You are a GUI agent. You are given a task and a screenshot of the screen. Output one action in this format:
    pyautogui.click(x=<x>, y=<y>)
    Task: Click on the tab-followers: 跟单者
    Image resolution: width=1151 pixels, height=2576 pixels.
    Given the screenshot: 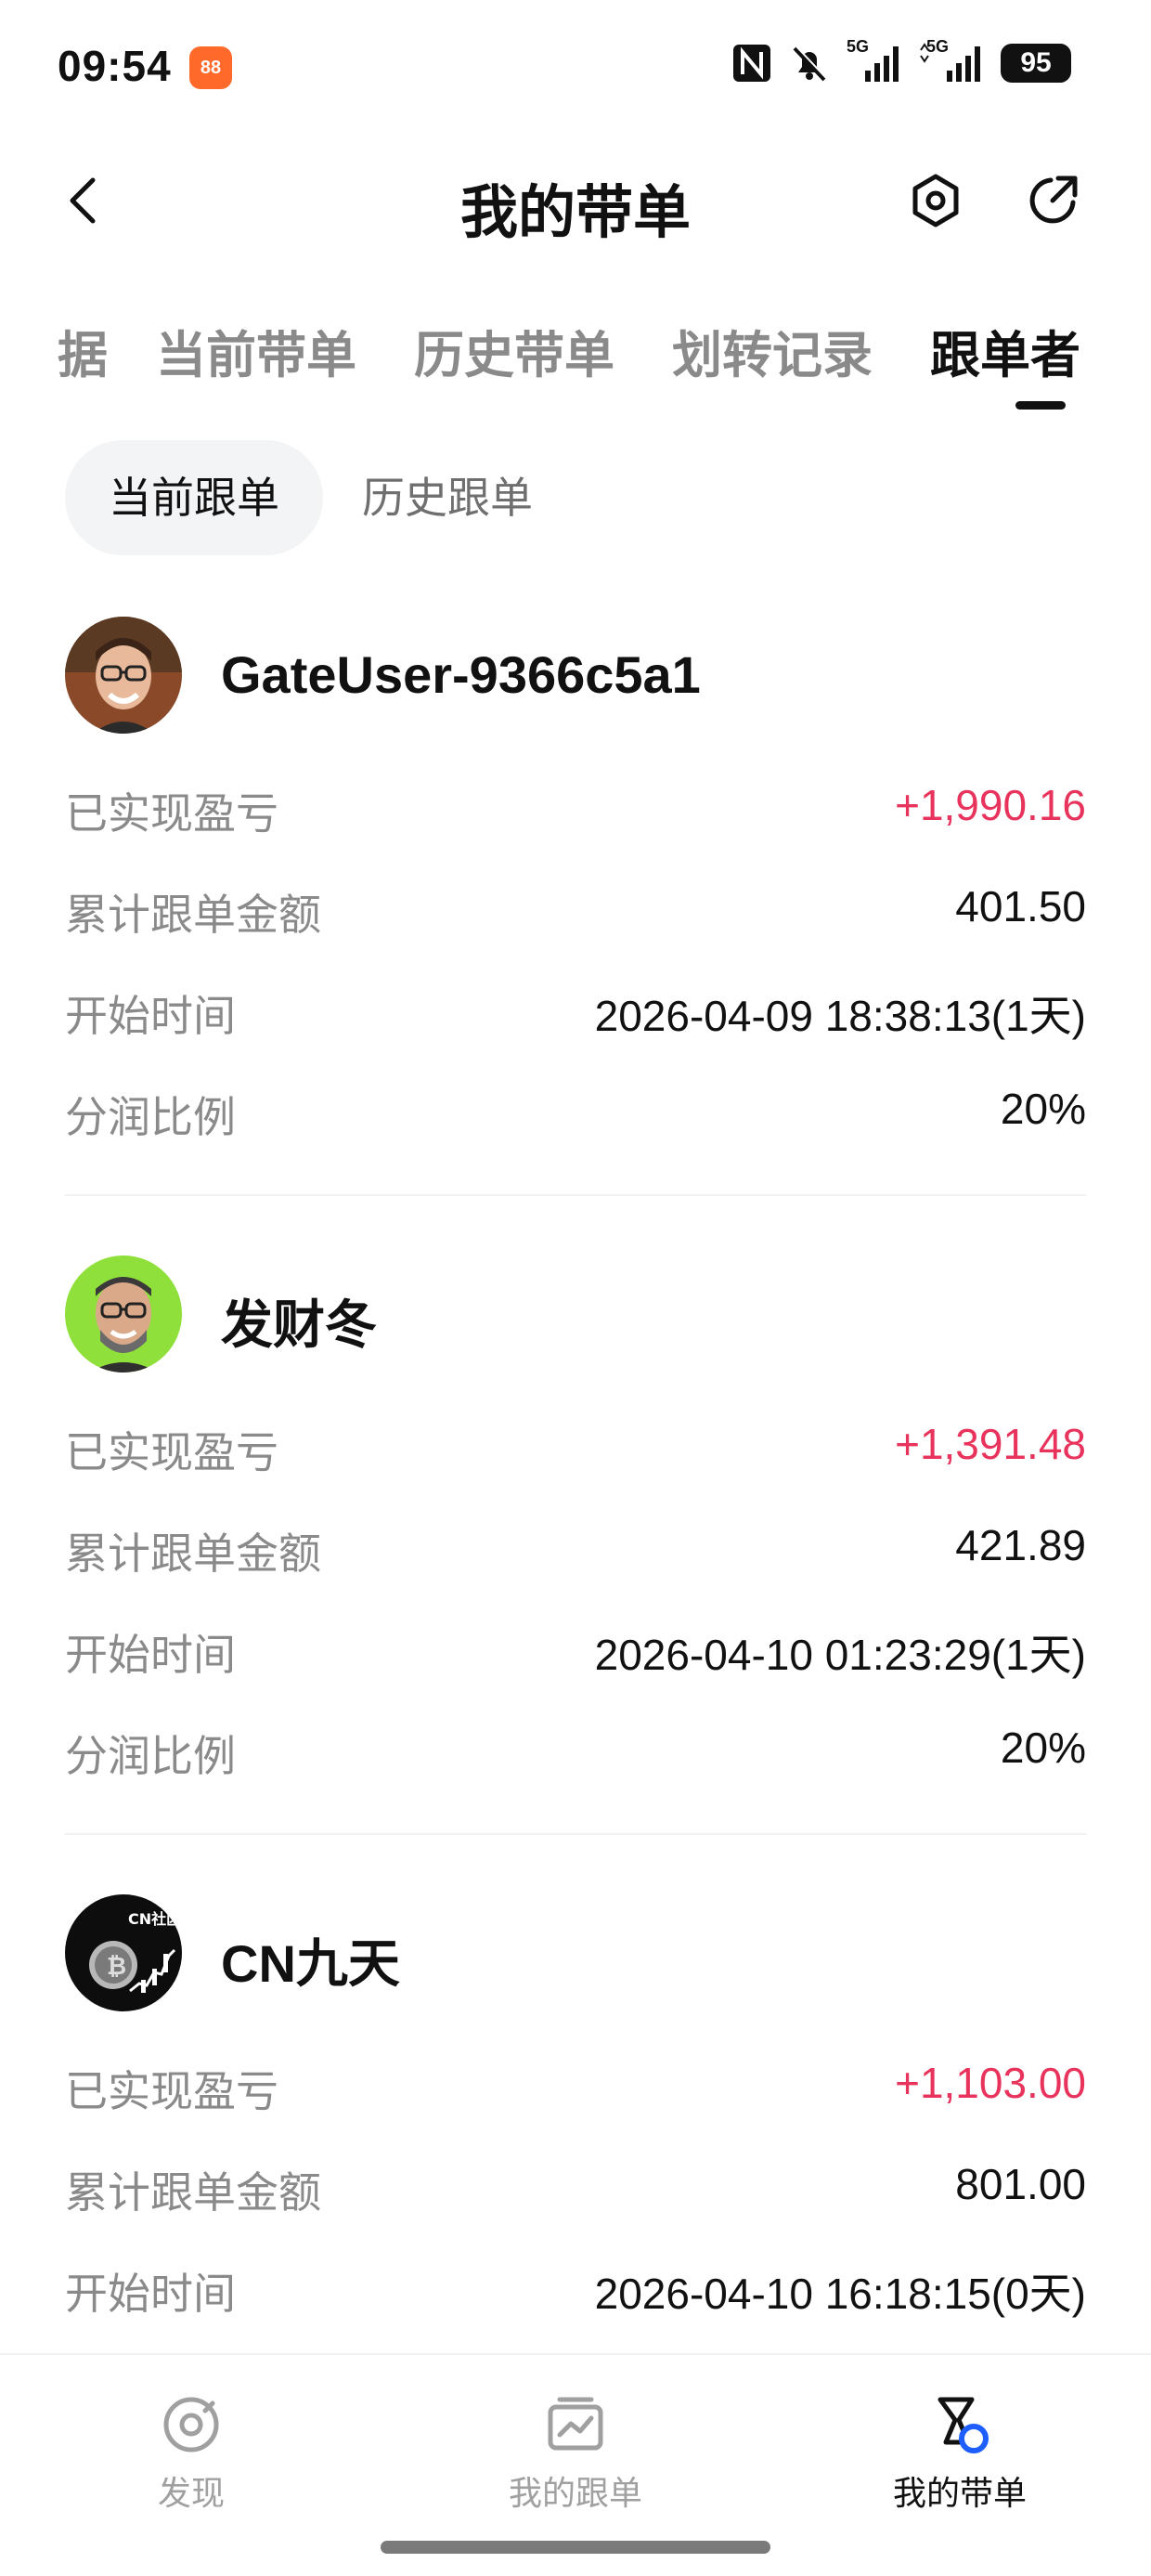 What is the action you would take?
    pyautogui.click(x=1005, y=350)
    